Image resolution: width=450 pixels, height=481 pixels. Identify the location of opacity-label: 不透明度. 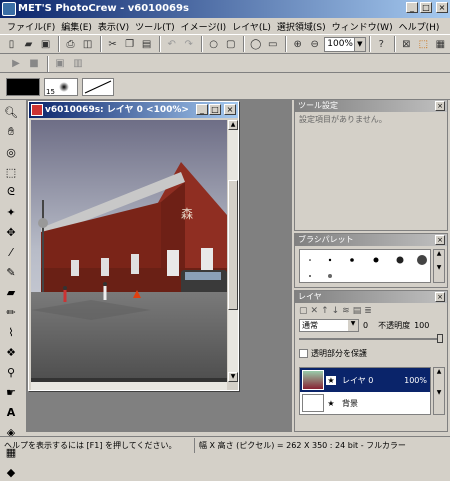
(394, 325).